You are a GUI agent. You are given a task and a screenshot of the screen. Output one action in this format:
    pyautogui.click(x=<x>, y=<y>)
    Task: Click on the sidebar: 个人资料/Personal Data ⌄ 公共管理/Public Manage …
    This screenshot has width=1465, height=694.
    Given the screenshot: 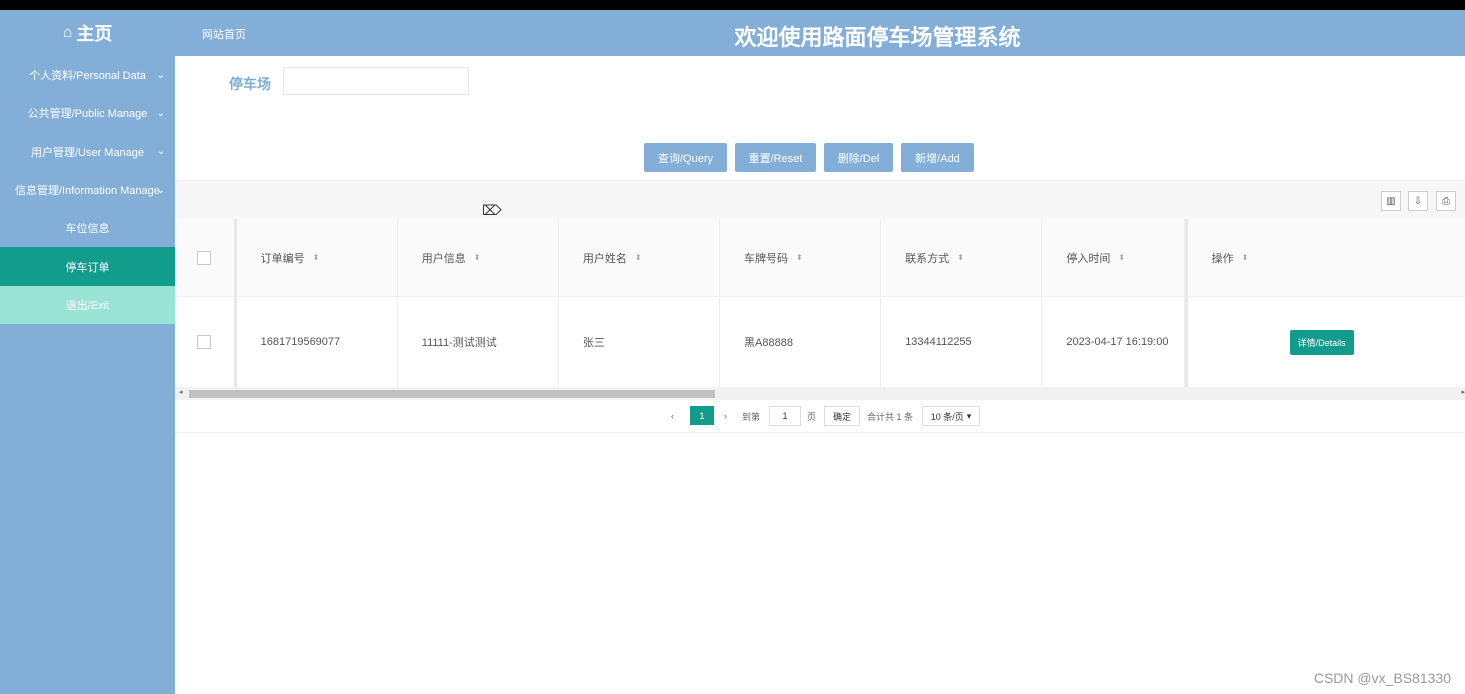 What is the action you would take?
    pyautogui.click(x=87, y=375)
    